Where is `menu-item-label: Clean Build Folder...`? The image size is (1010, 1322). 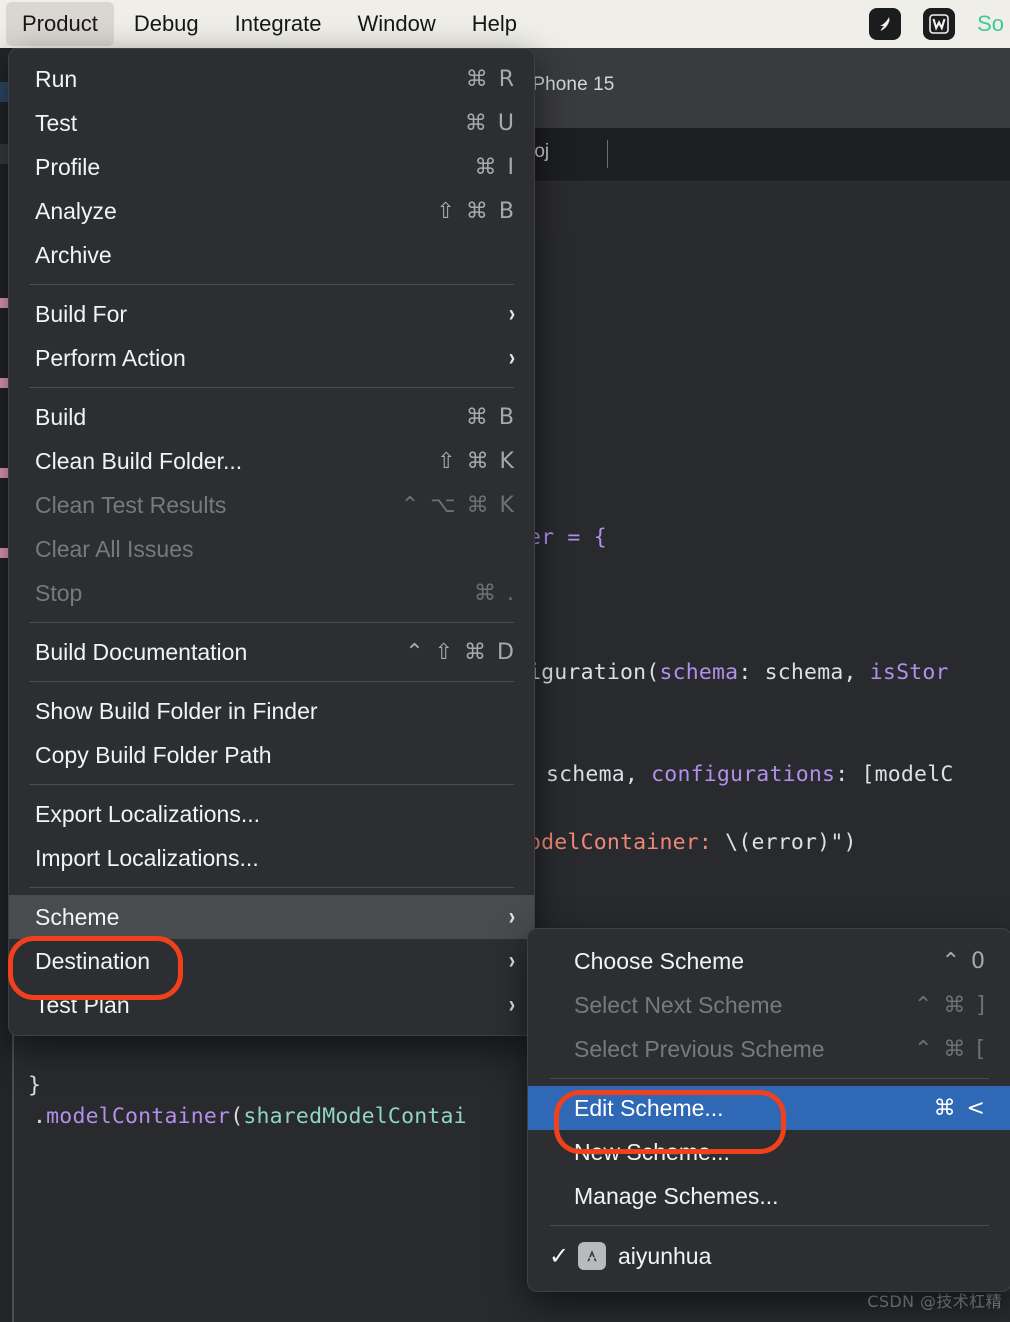 menu-item-label: Clean Build Folder... is located at coordinates (139, 460).